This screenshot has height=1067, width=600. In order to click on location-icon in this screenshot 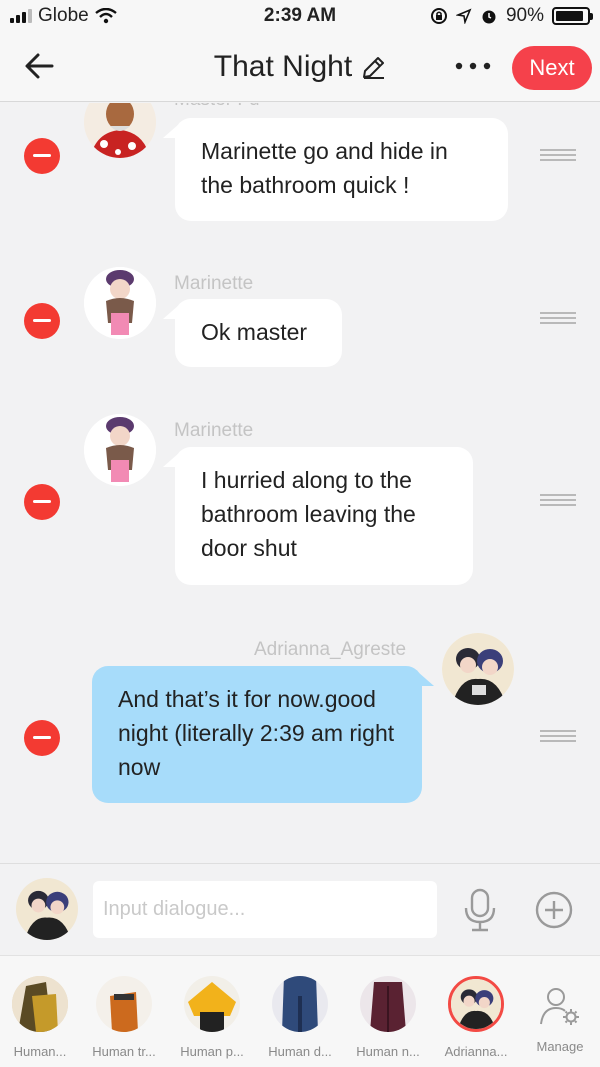, I will do `click(463, 16)`.